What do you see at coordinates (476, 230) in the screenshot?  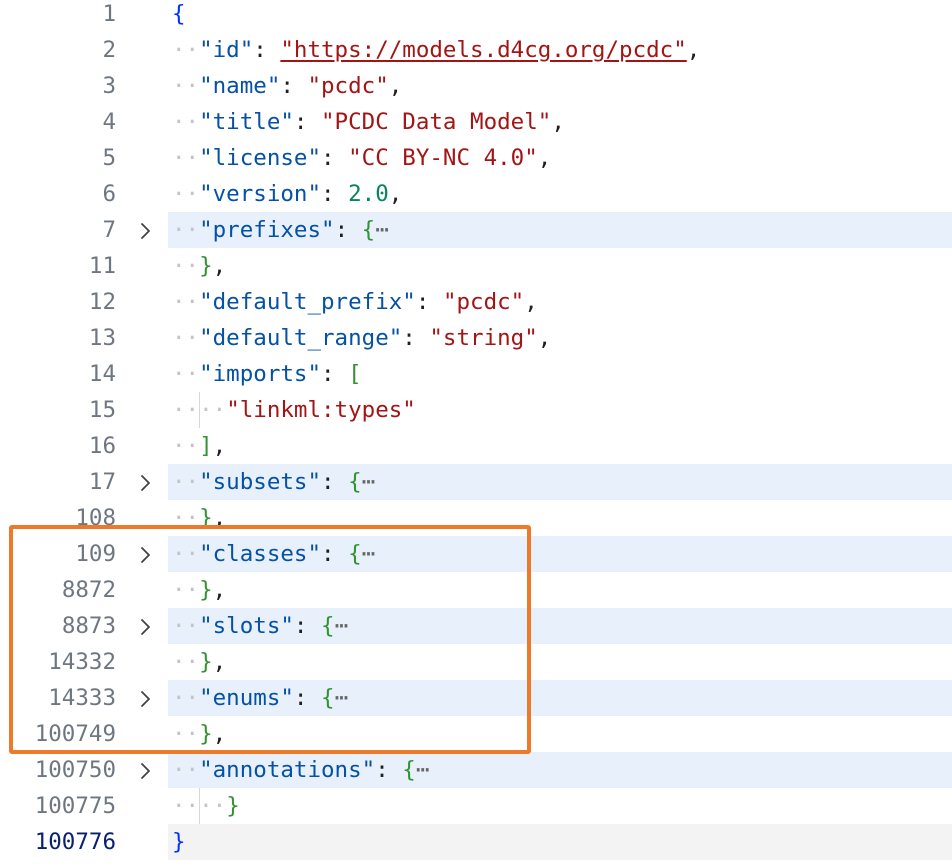 I see `code-line: 7 ··"prefixes": {⋯` at bounding box center [476, 230].